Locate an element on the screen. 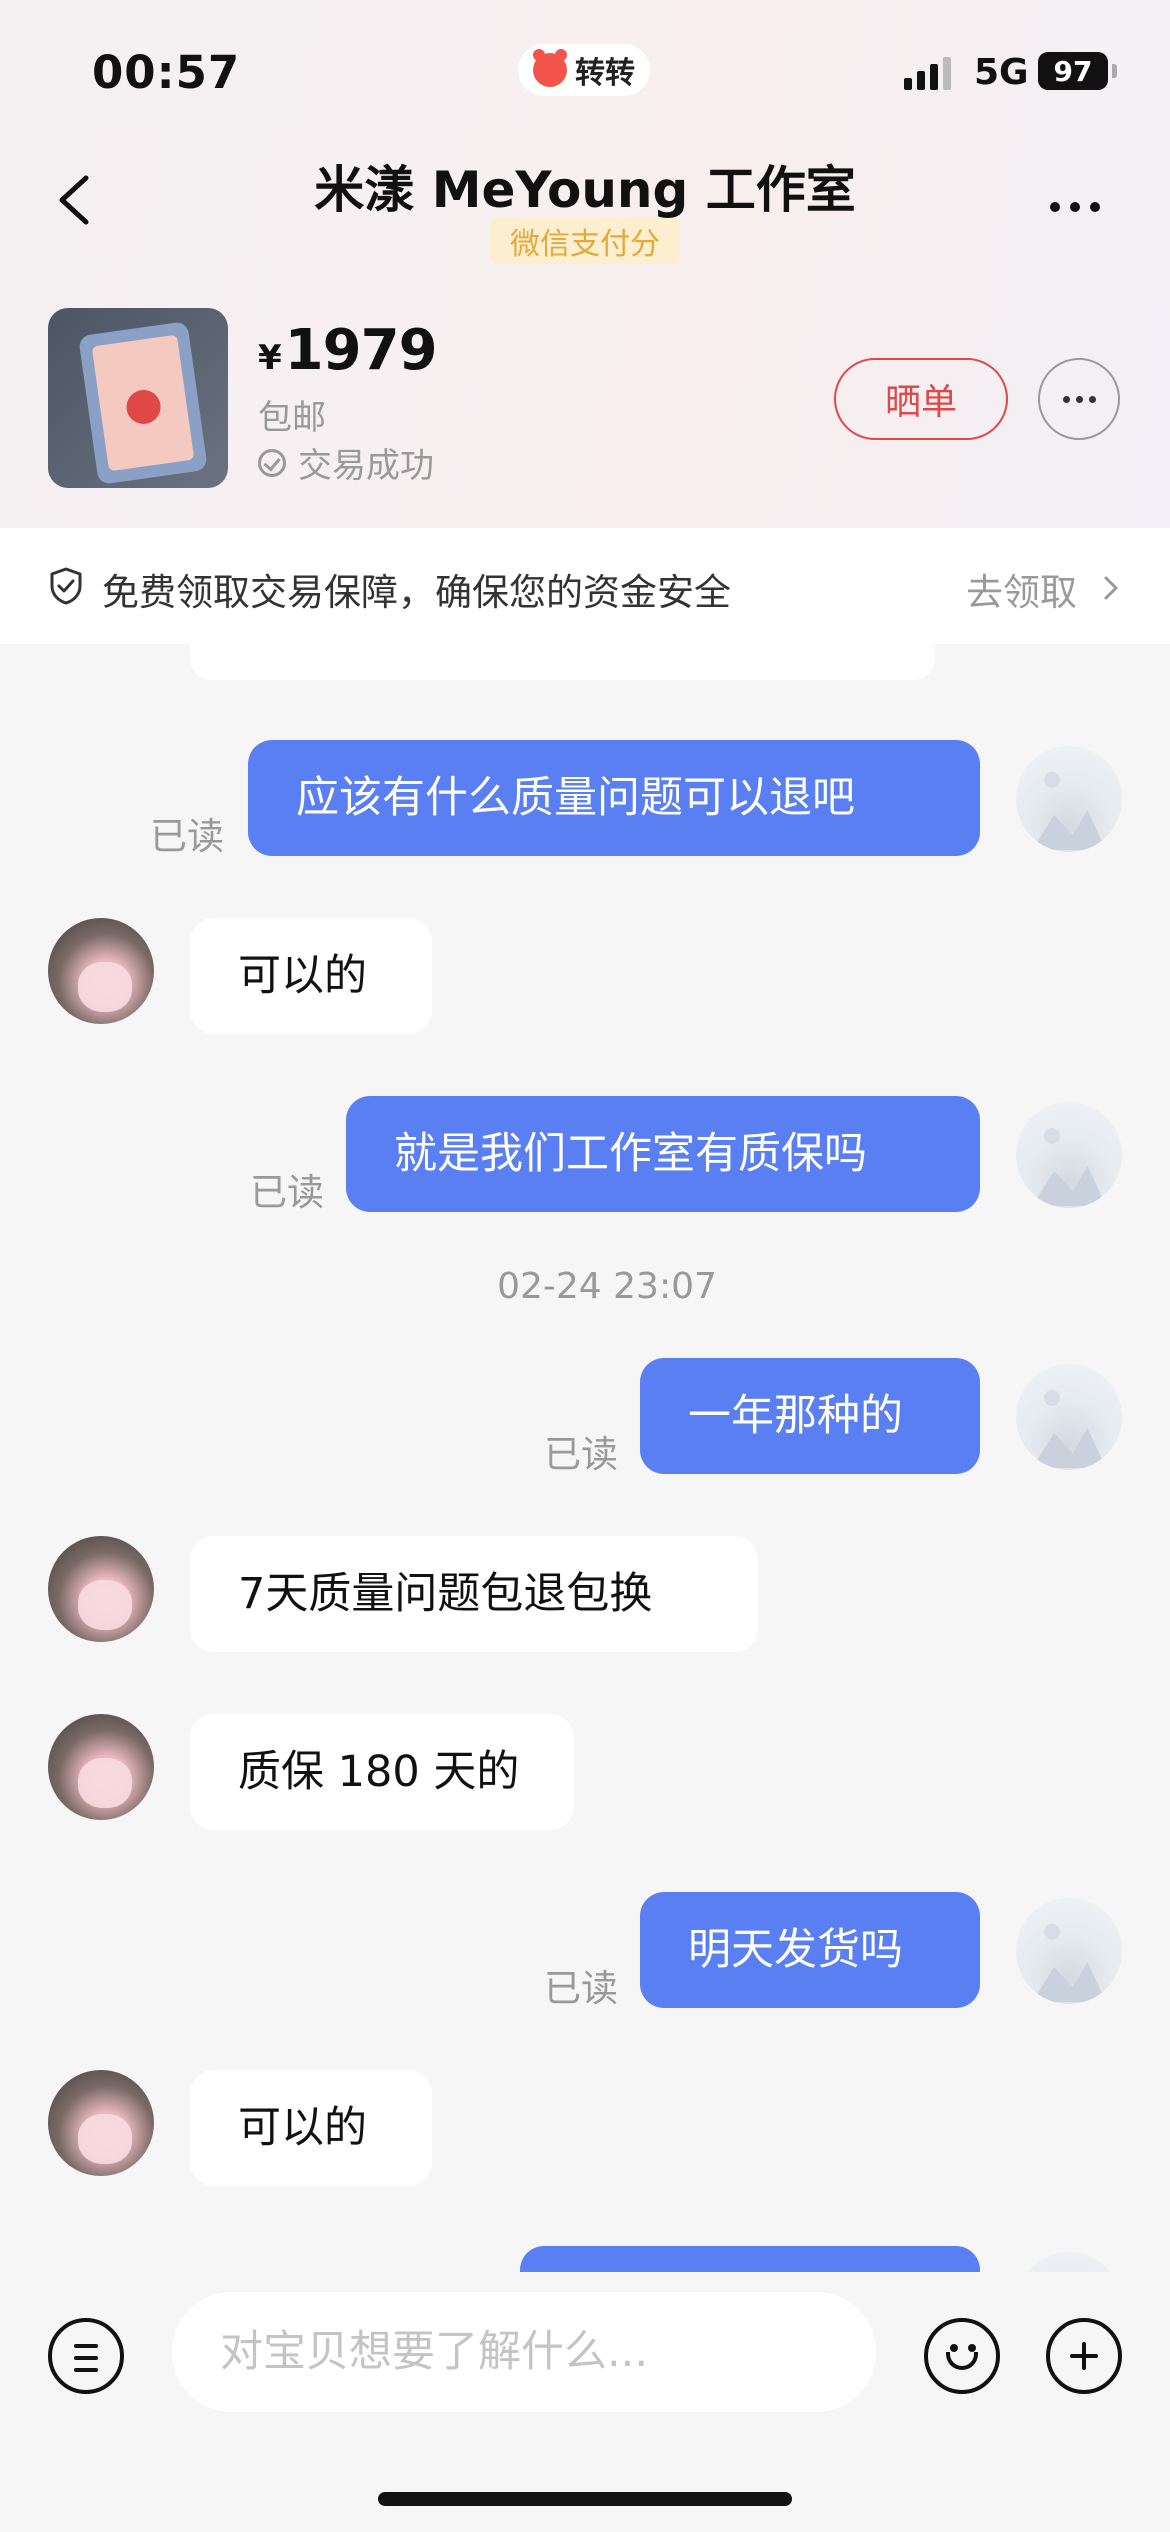  price-value: 1979 is located at coordinates (361, 350).